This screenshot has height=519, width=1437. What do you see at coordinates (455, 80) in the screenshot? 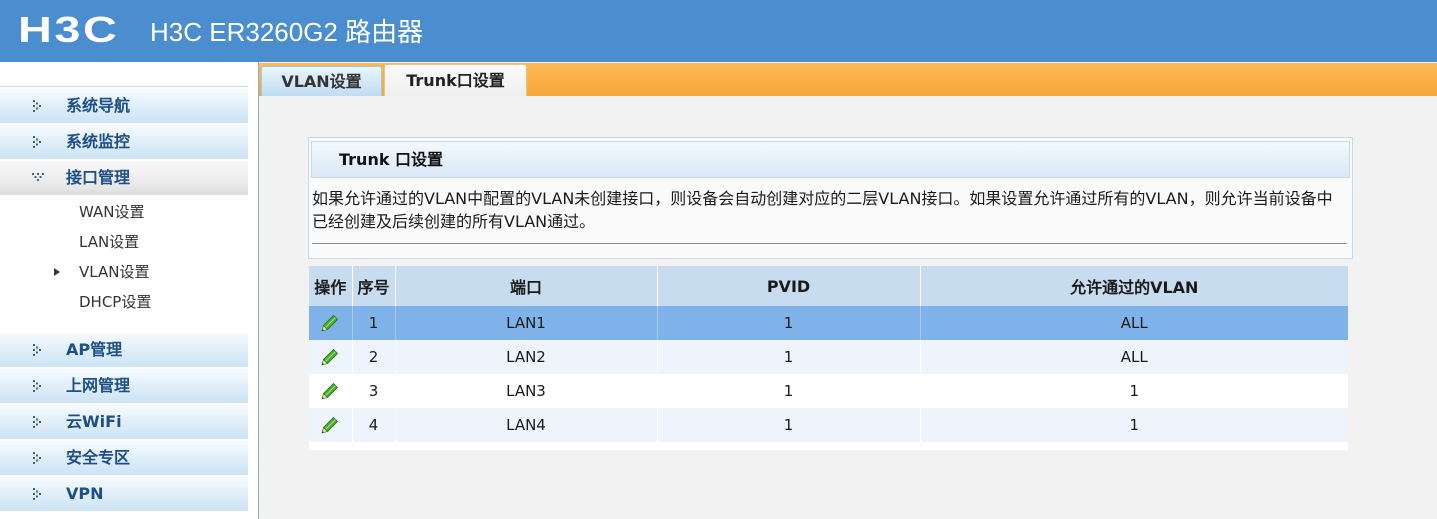
I see `tab-trunk-port-settings: Trunk口设置` at bounding box center [455, 80].